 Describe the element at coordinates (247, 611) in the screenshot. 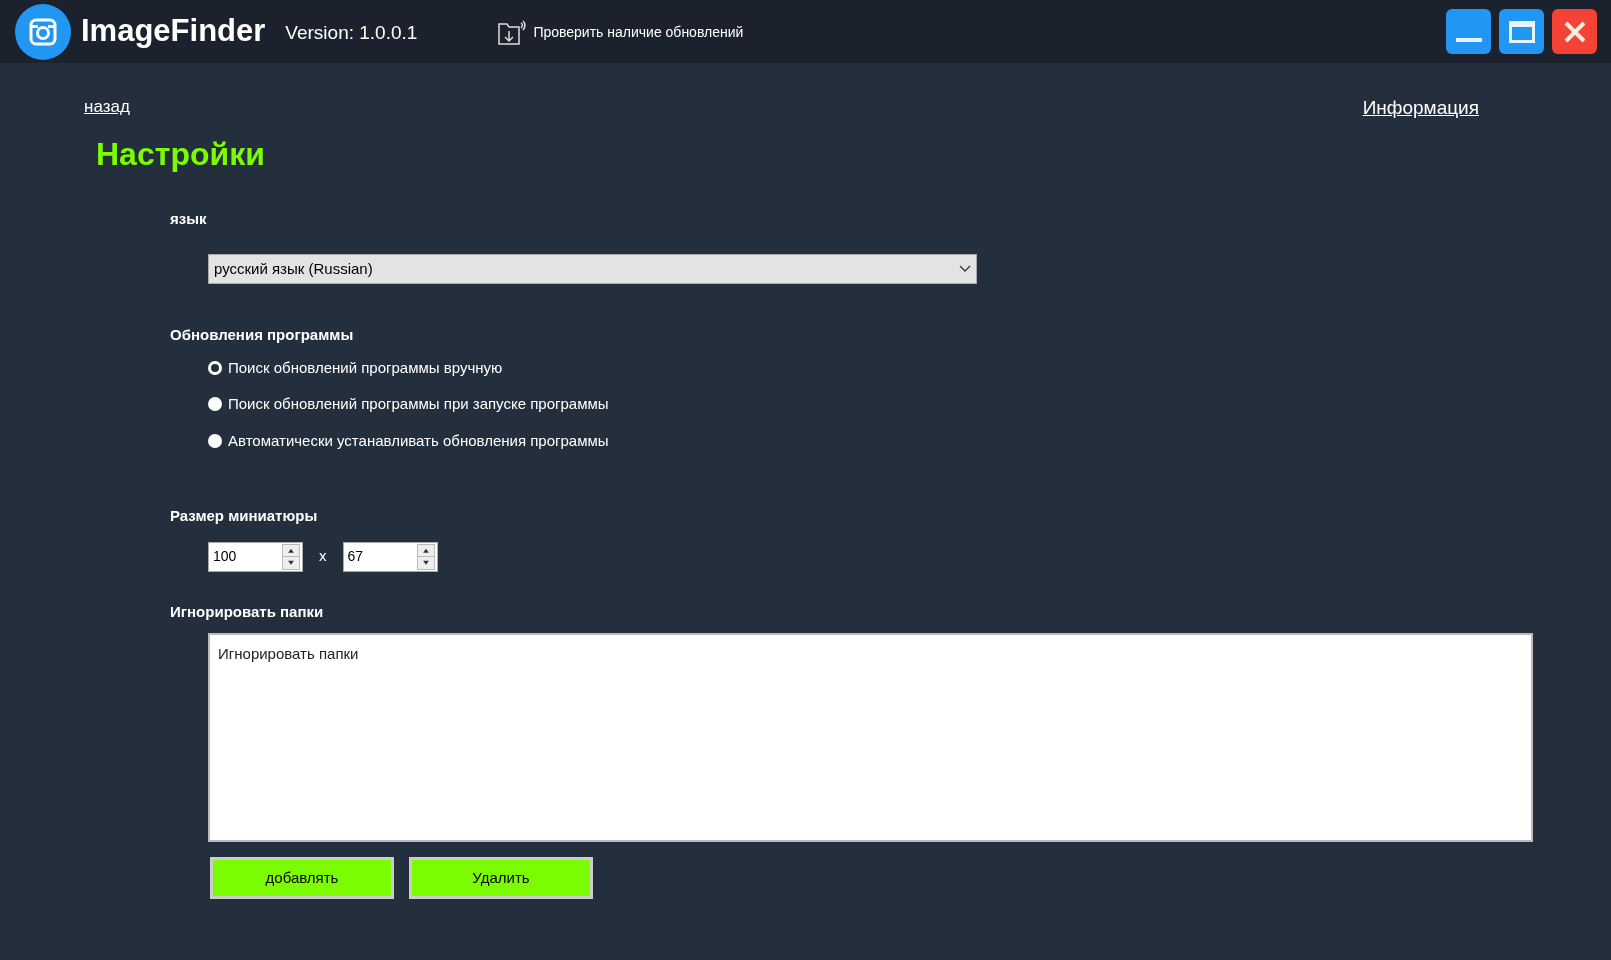

I see `section-label: Игнорировать папки` at that location.